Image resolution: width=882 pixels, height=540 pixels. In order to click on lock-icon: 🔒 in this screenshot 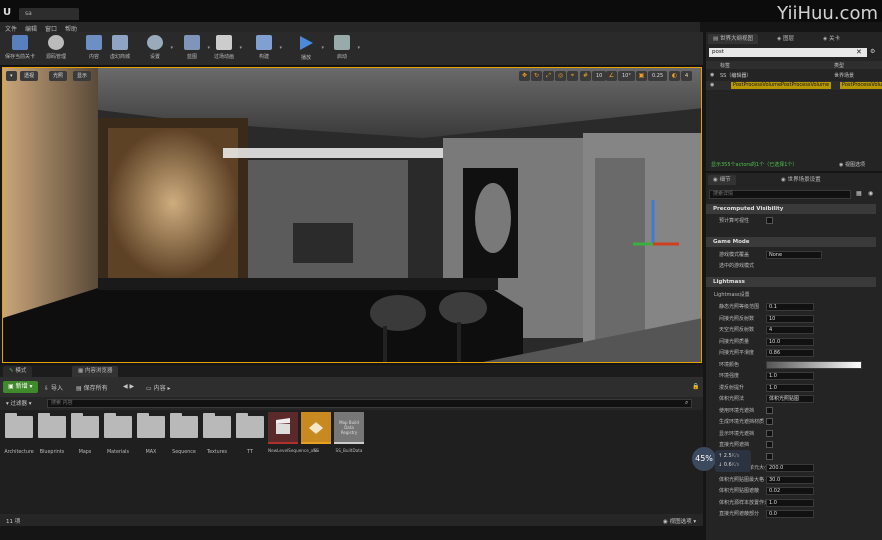, I will do `click(695, 386)`.